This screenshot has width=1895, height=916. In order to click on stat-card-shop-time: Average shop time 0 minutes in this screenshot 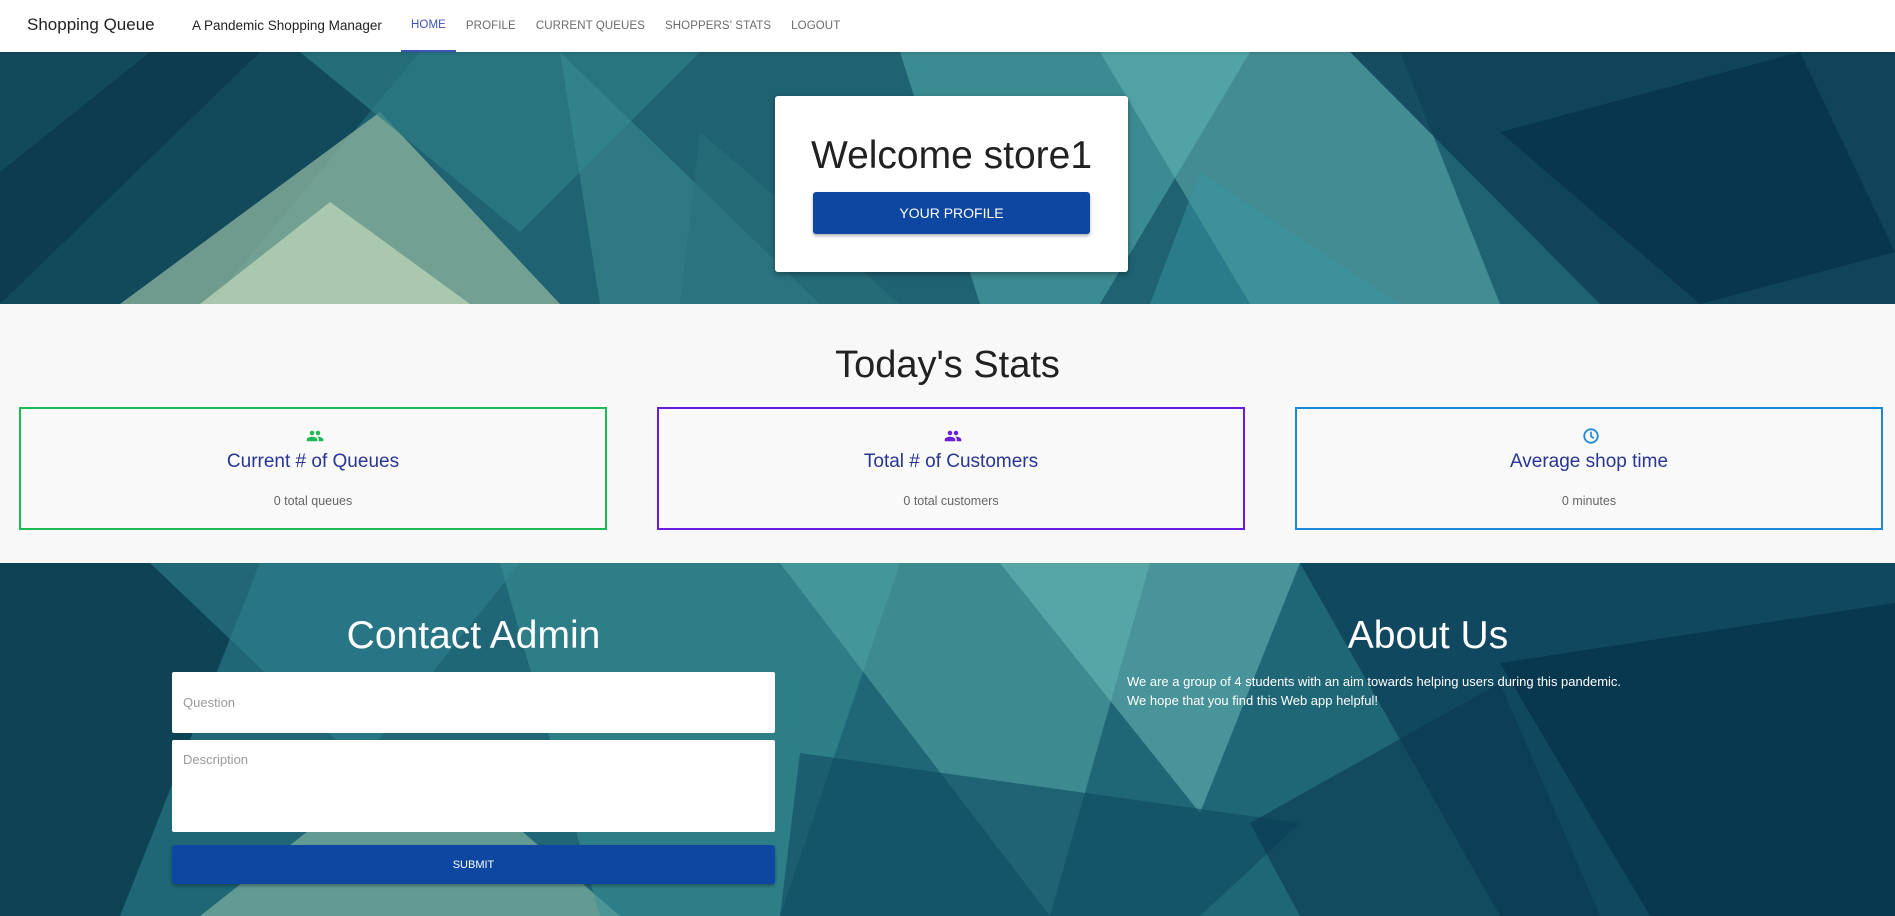, I will do `click(1589, 468)`.